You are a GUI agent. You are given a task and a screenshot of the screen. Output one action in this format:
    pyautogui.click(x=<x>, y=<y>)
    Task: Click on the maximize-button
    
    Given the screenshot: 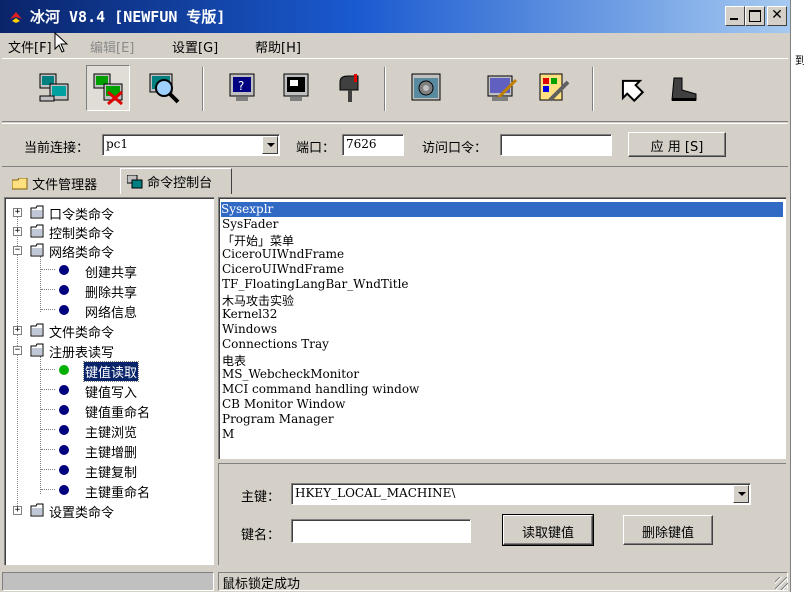 What is the action you would take?
    pyautogui.click(x=755, y=16)
    